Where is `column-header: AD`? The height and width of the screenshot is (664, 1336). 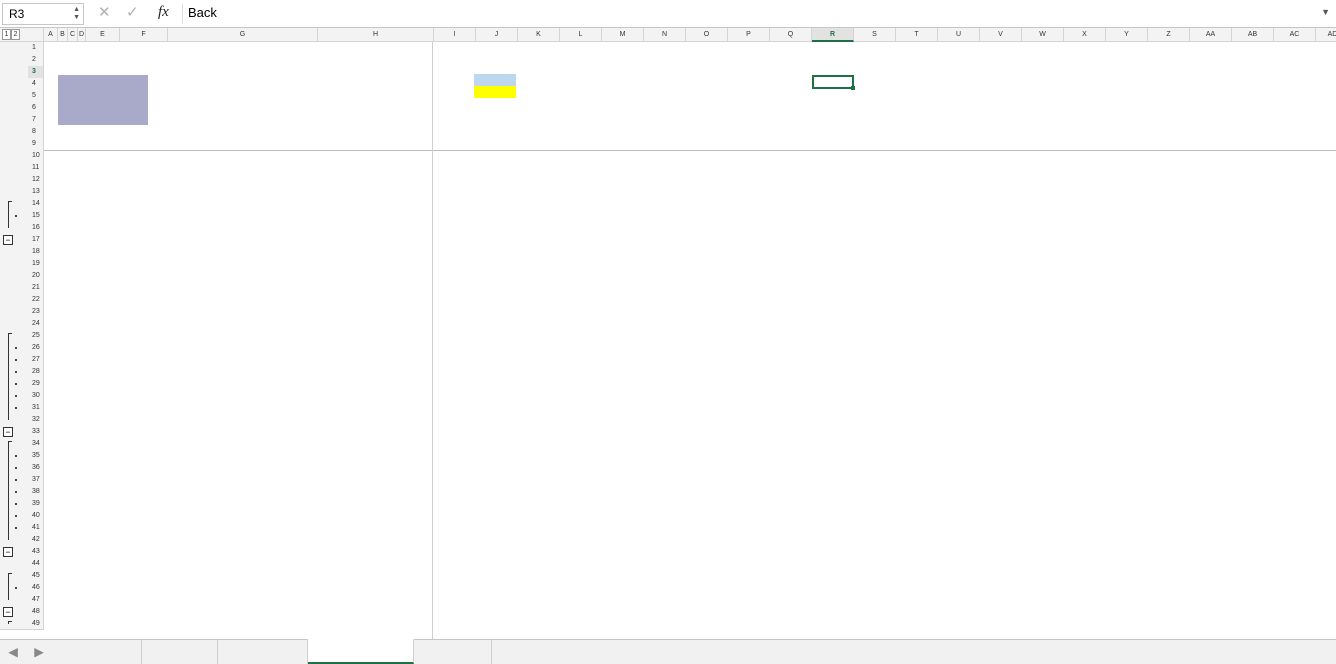
column-header: AD is located at coordinates (1326, 35).